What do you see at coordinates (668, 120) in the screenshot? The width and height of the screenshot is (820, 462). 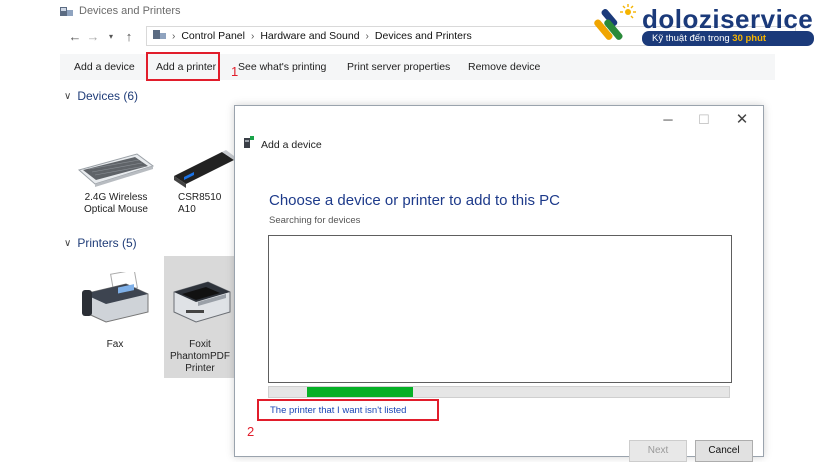 I see `minimize-icon: ─` at bounding box center [668, 120].